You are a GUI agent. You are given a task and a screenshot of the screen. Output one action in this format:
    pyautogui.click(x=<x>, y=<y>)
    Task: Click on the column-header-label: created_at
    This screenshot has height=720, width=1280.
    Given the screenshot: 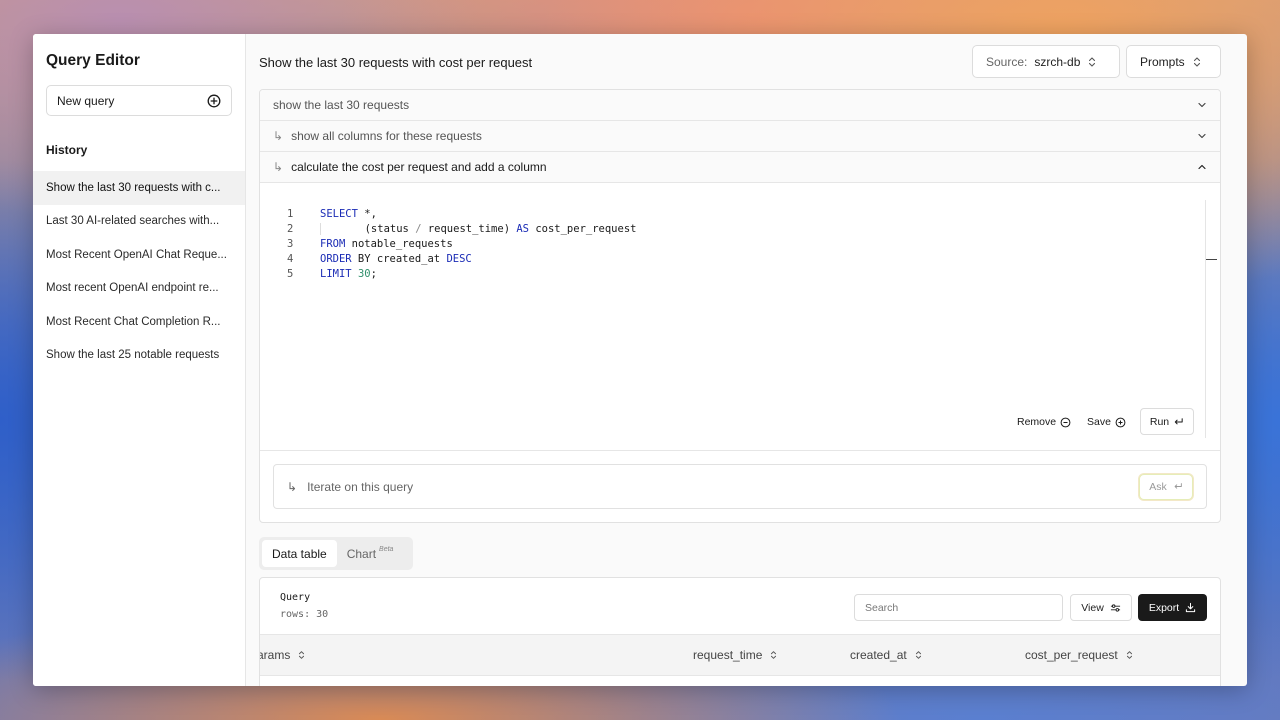 What is the action you would take?
    pyautogui.click(x=878, y=655)
    